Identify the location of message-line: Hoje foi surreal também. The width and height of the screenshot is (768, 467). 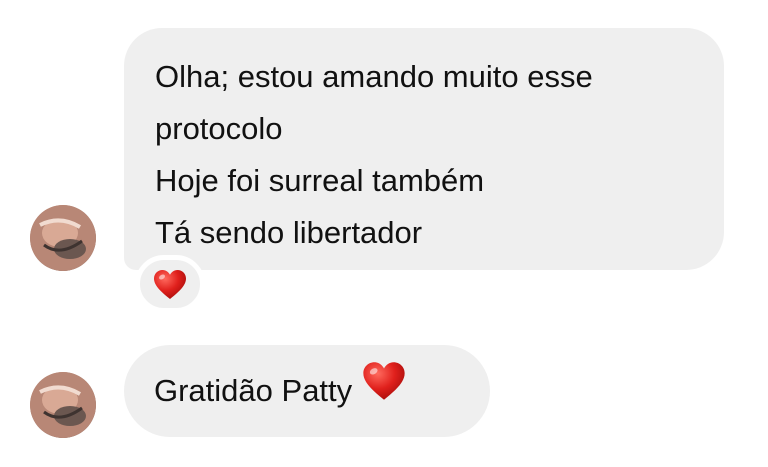
(320, 180).